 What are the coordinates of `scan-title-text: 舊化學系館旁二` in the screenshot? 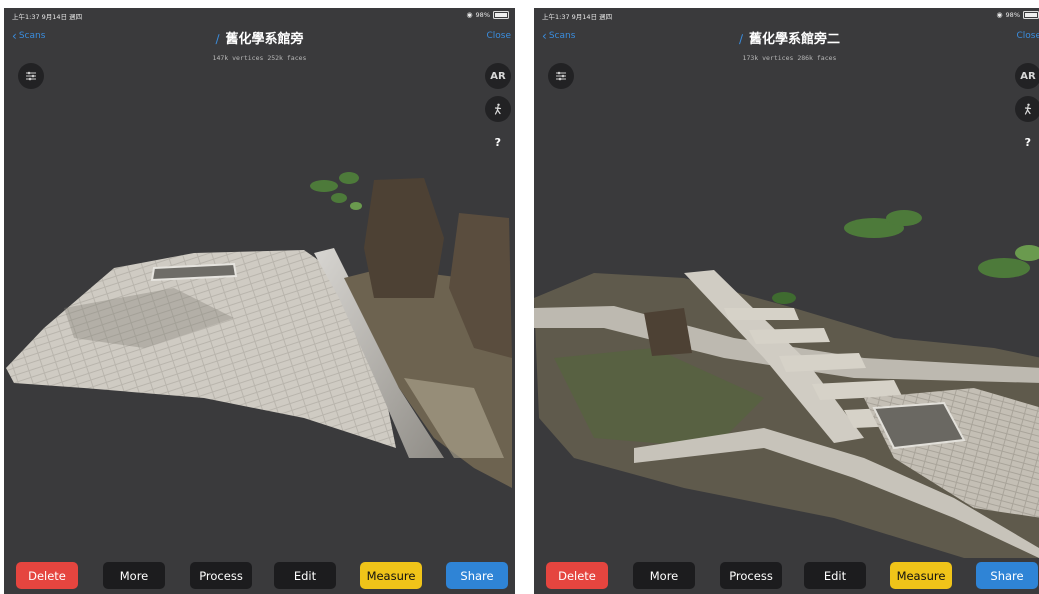 It's located at (795, 39).